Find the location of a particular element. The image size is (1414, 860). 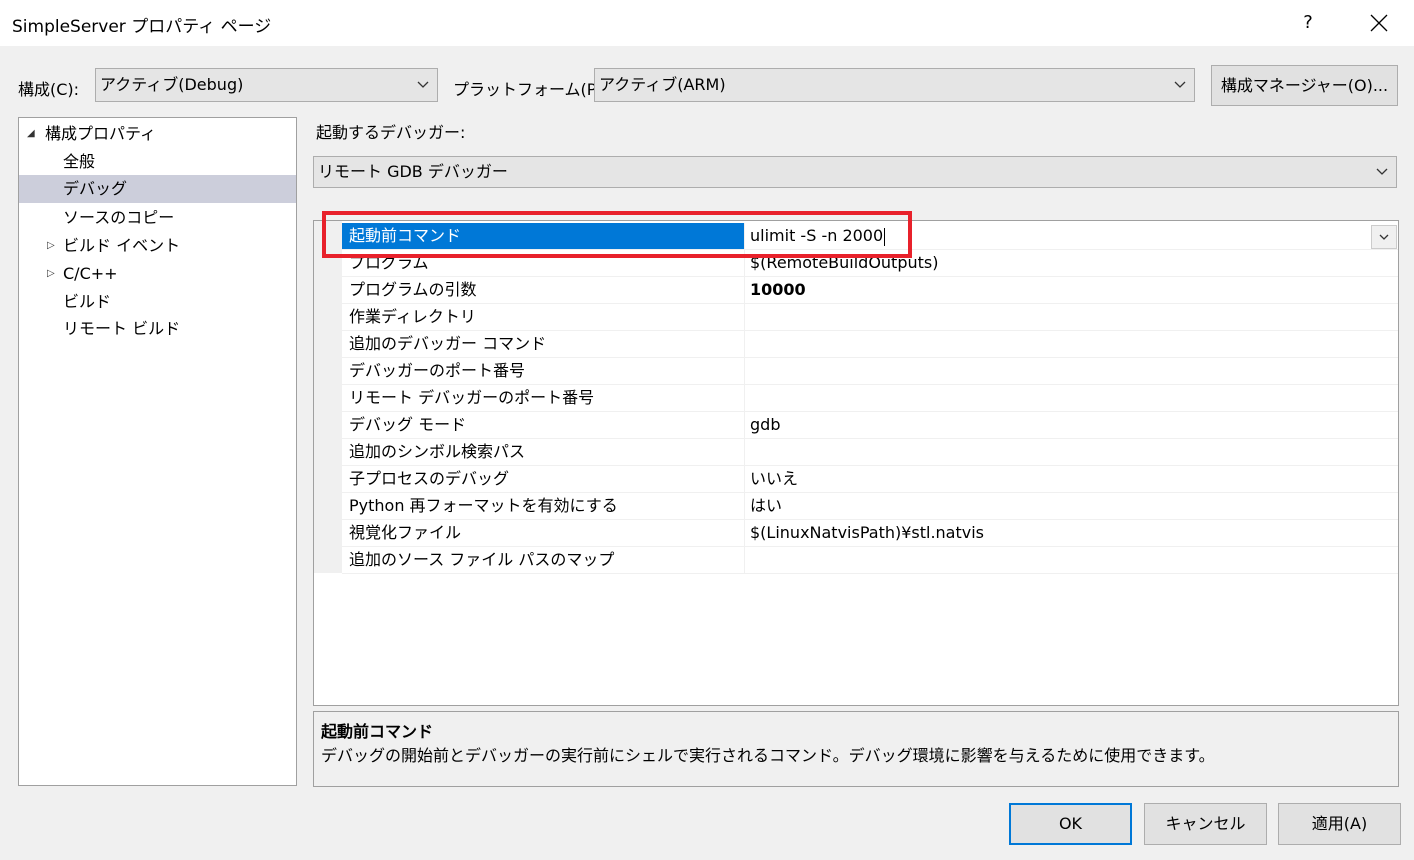

property-row-python-reformat: Python 再フォーマットを有効にする はい is located at coordinates (870, 506).